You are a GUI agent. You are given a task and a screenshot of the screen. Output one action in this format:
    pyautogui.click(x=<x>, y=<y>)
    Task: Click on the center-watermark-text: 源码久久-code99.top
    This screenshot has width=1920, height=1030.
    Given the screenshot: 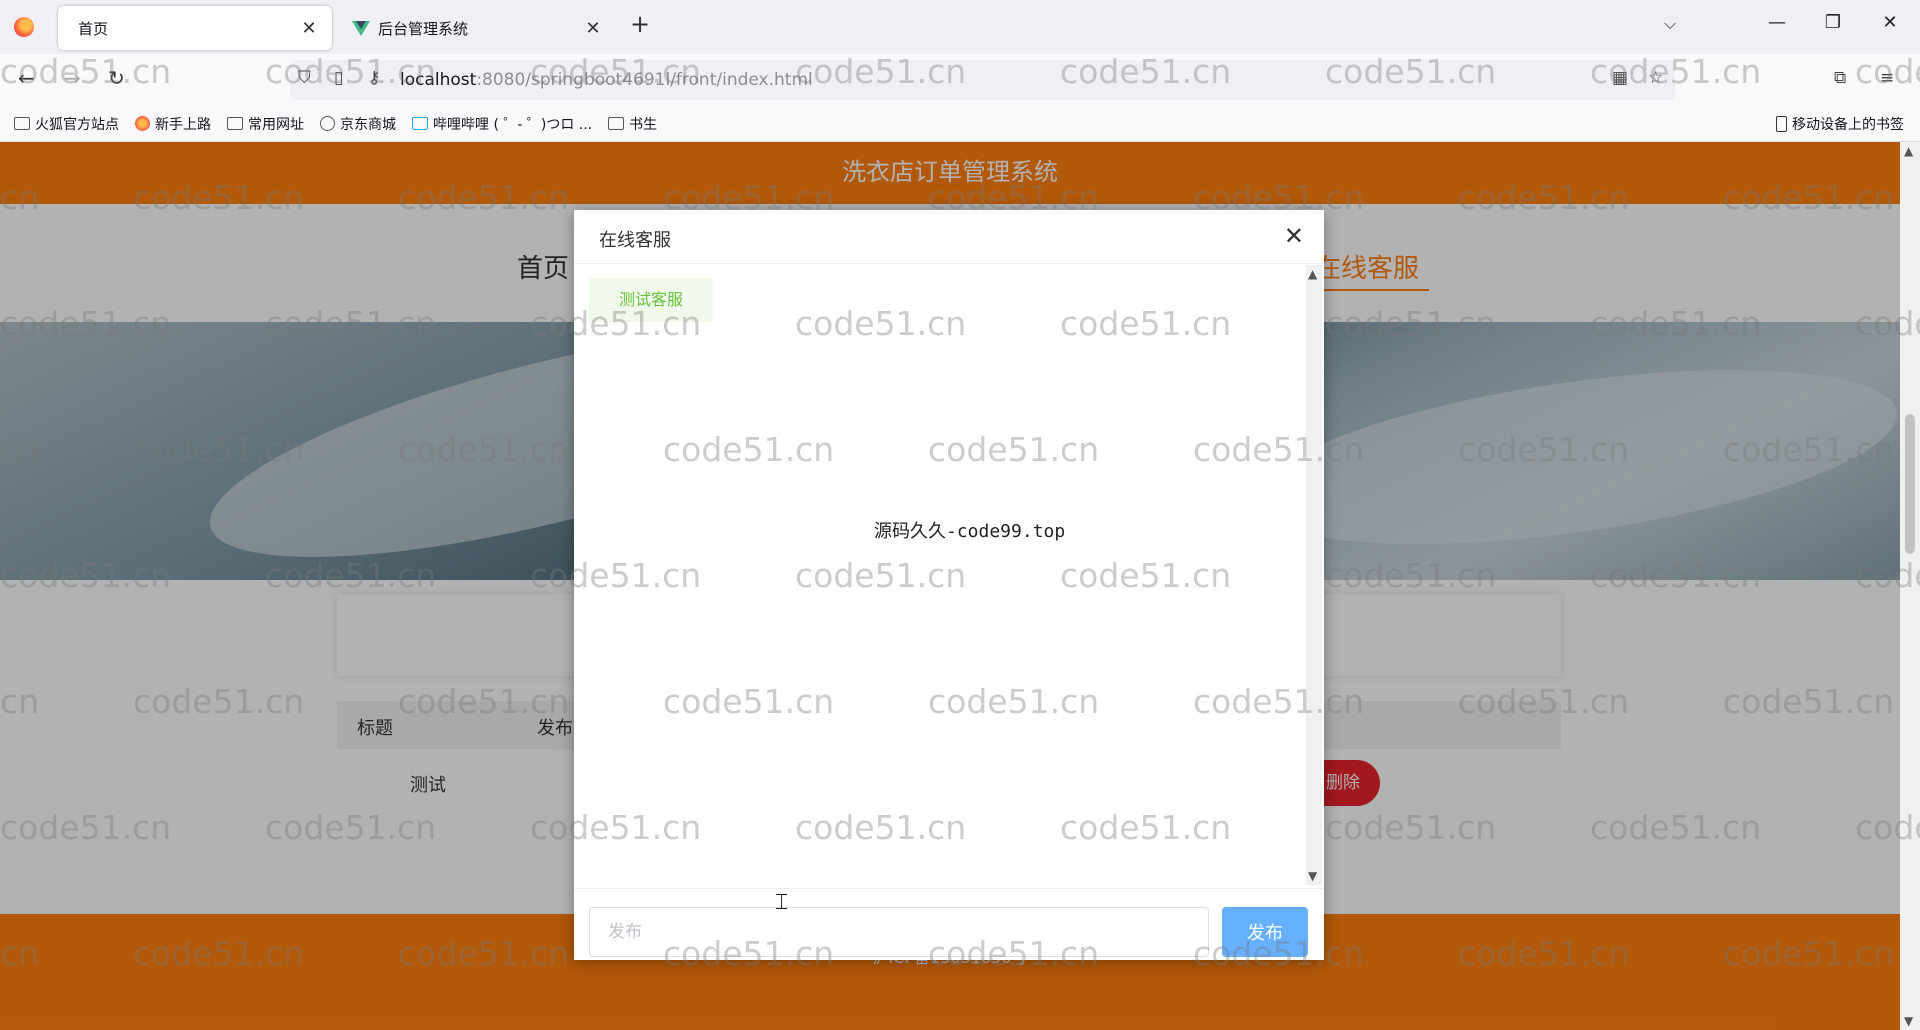 What is the action you would take?
    pyautogui.click(x=970, y=531)
    